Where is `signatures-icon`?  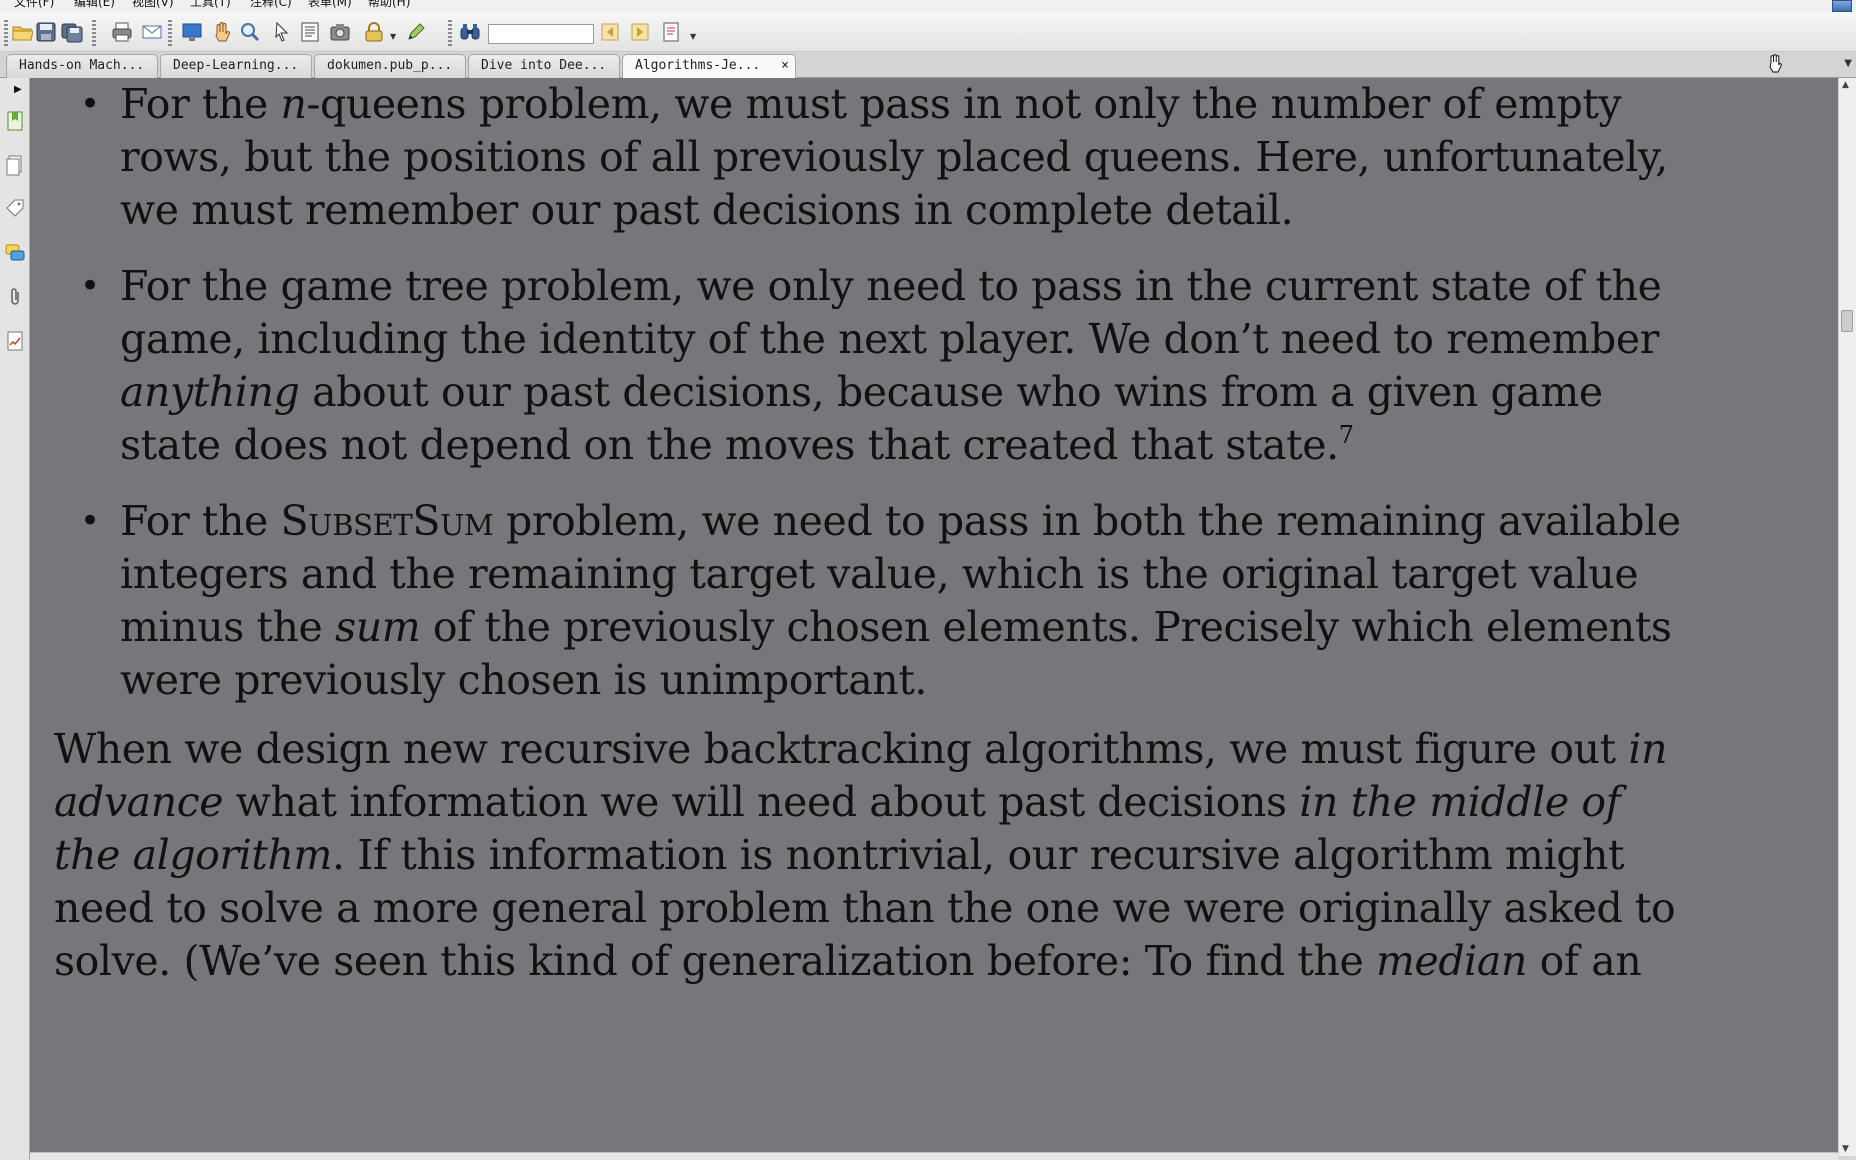 signatures-icon is located at coordinates (15, 341).